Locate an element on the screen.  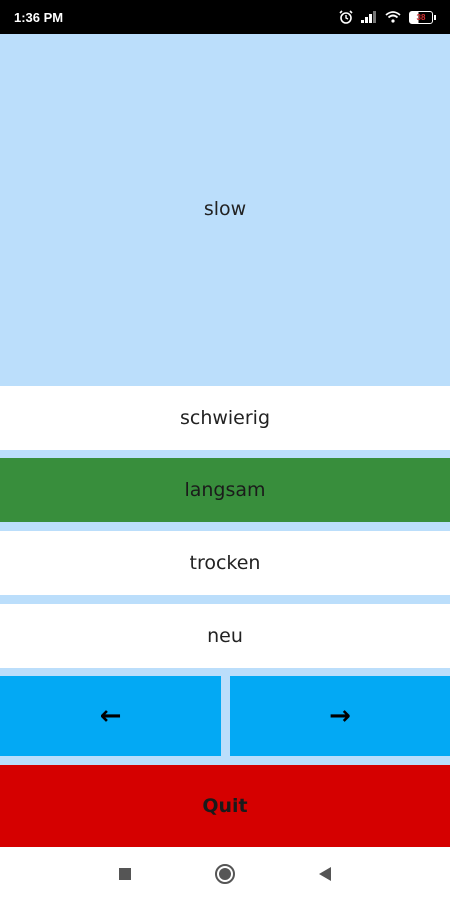
system-navigation-bar is located at coordinates (225, 873).